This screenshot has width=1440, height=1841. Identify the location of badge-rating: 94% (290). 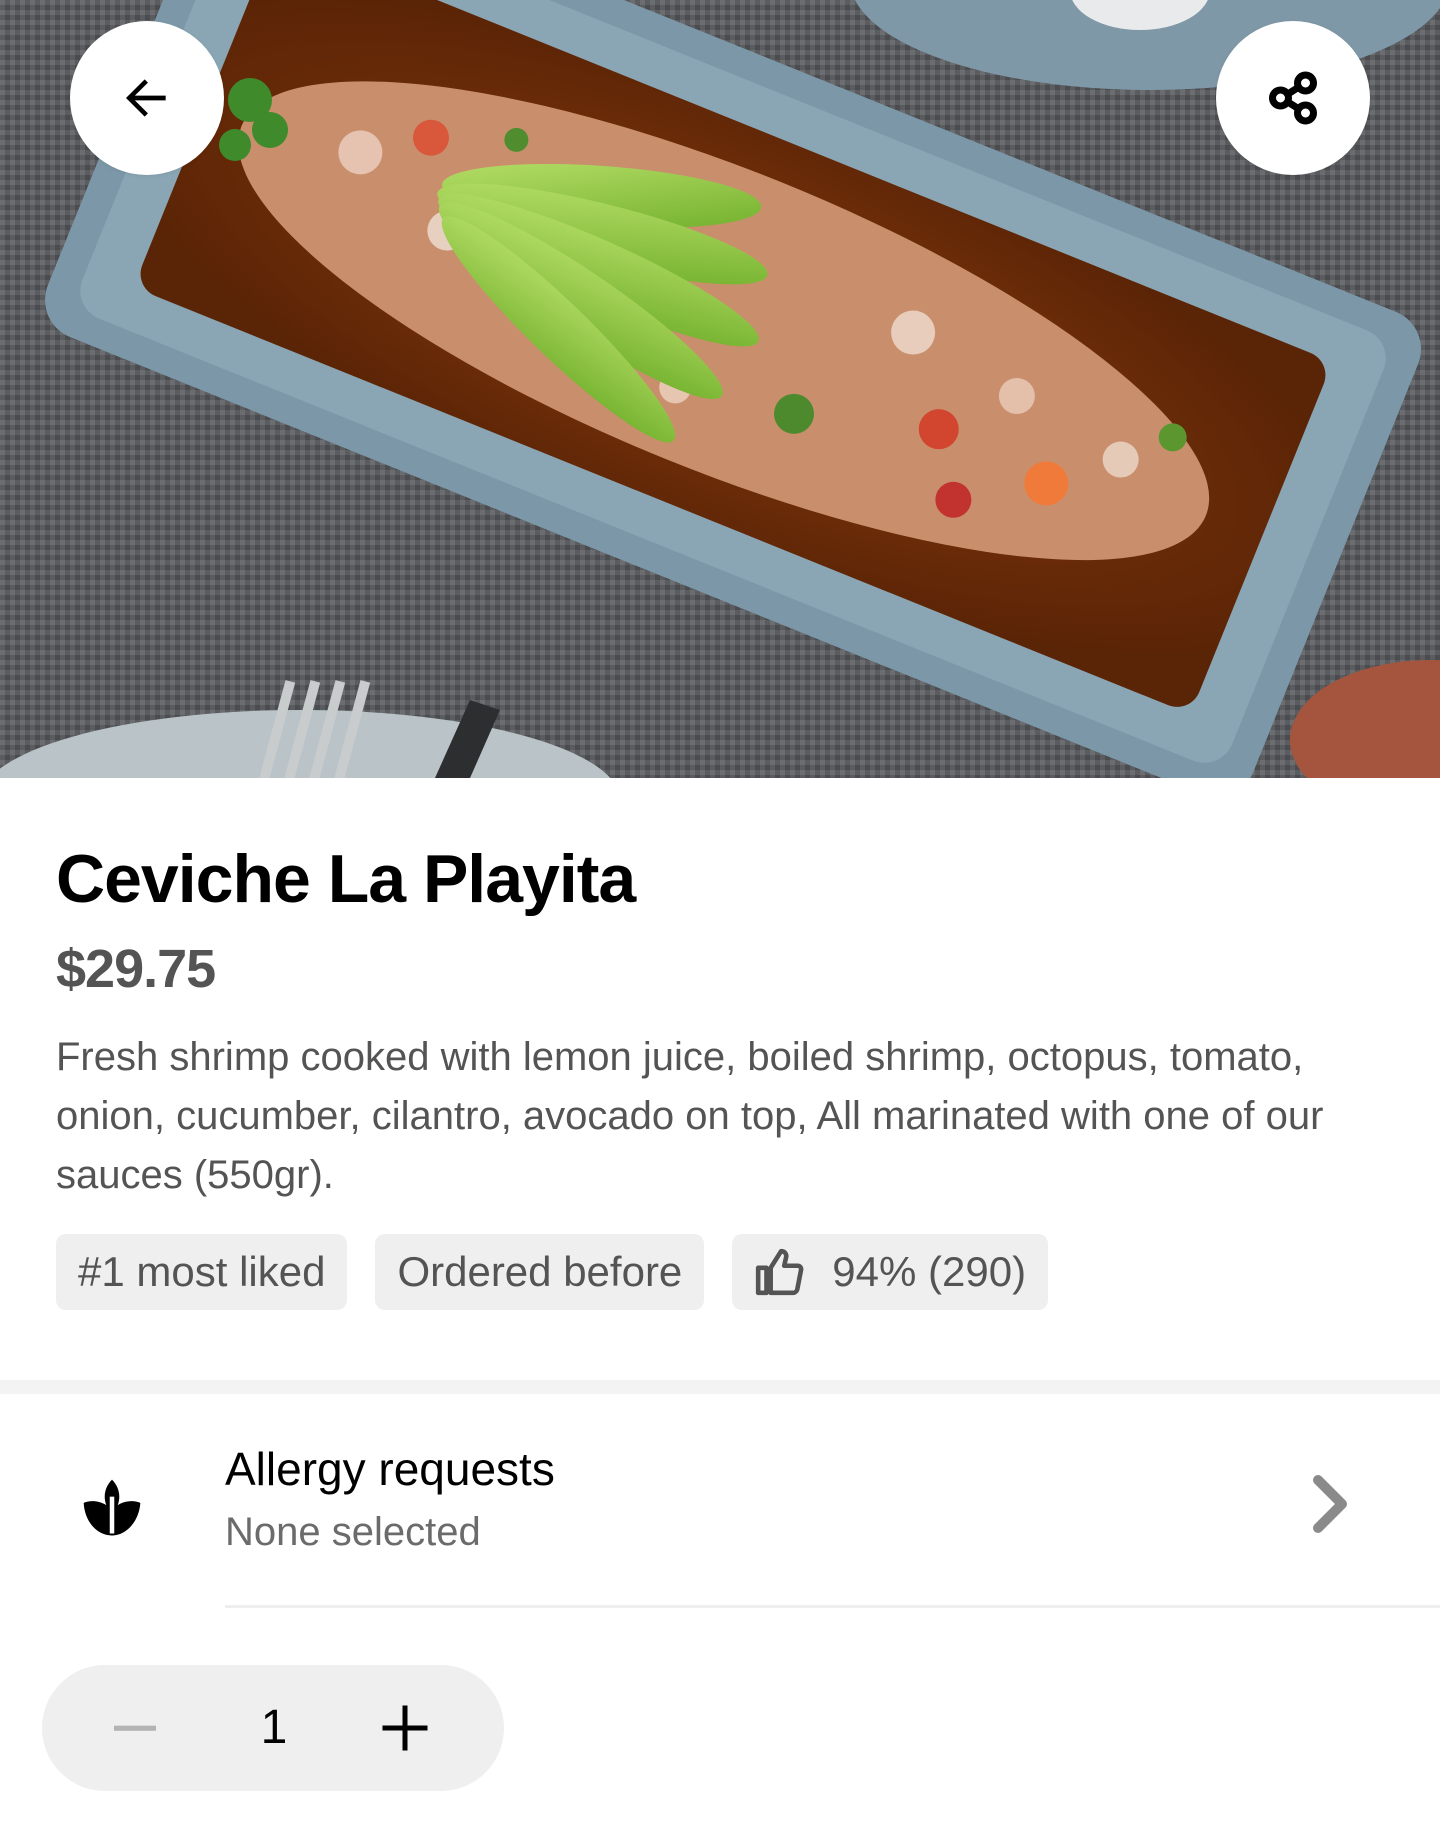
(890, 1272).